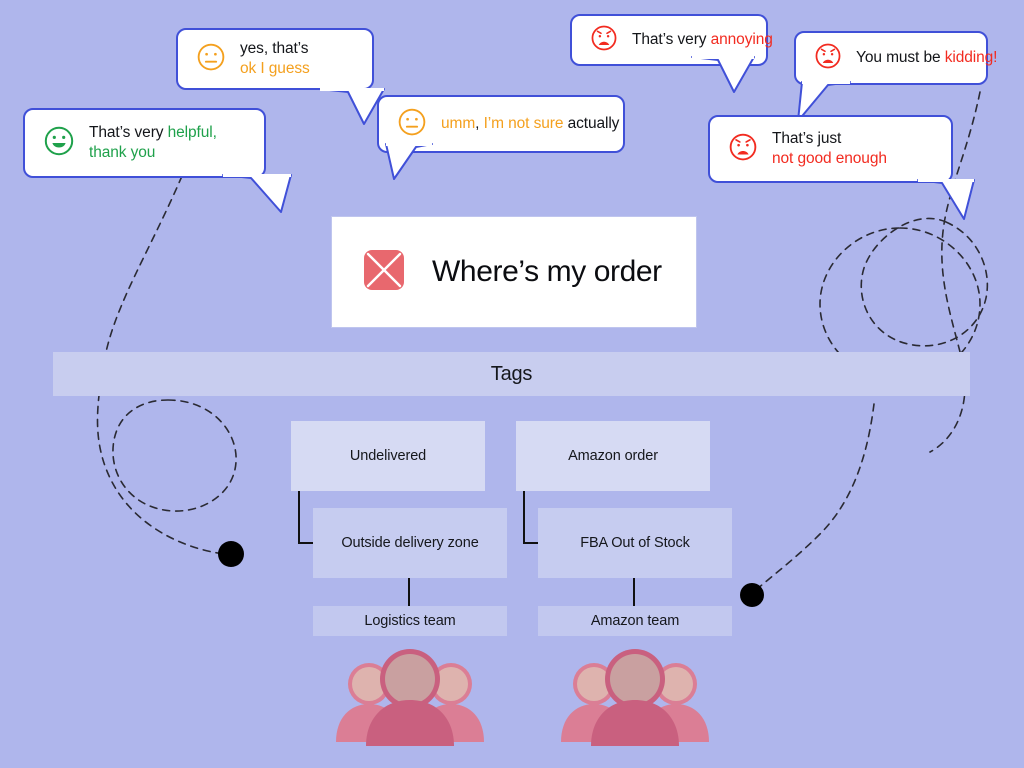  I want to click on tag-fba-out-of-stock: FBA Out of Stock, so click(635, 543).